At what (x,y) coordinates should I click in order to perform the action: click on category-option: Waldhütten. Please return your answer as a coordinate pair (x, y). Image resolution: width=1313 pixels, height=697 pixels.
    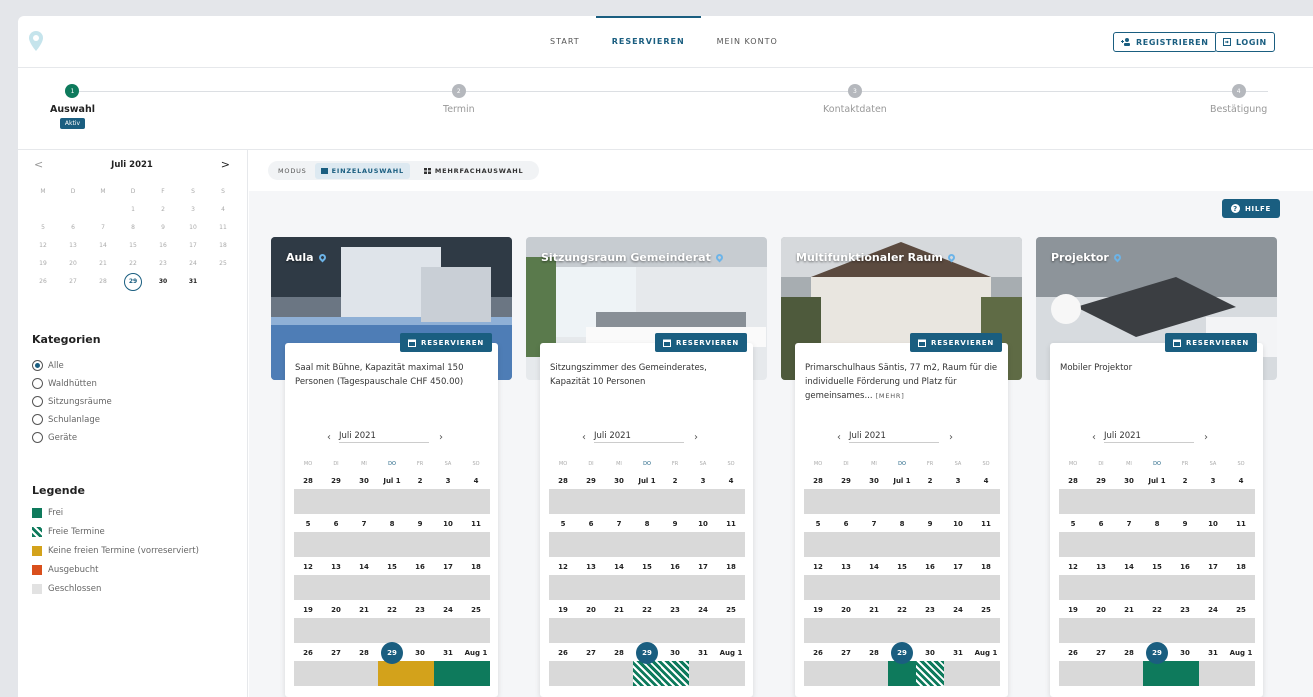
    Looking at the image, I should click on (64, 383).